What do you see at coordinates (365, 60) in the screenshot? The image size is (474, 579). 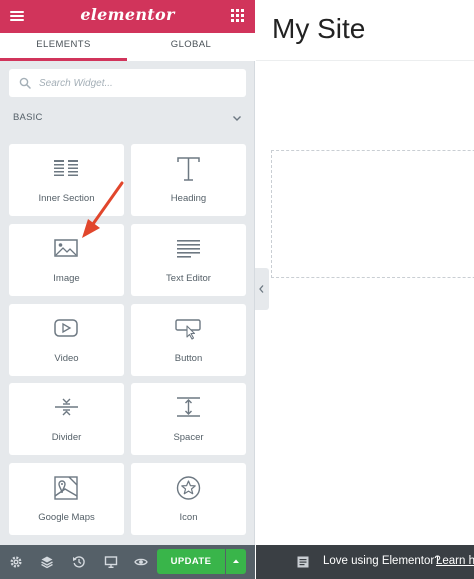 I see `header-divider` at bounding box center [365, 60].